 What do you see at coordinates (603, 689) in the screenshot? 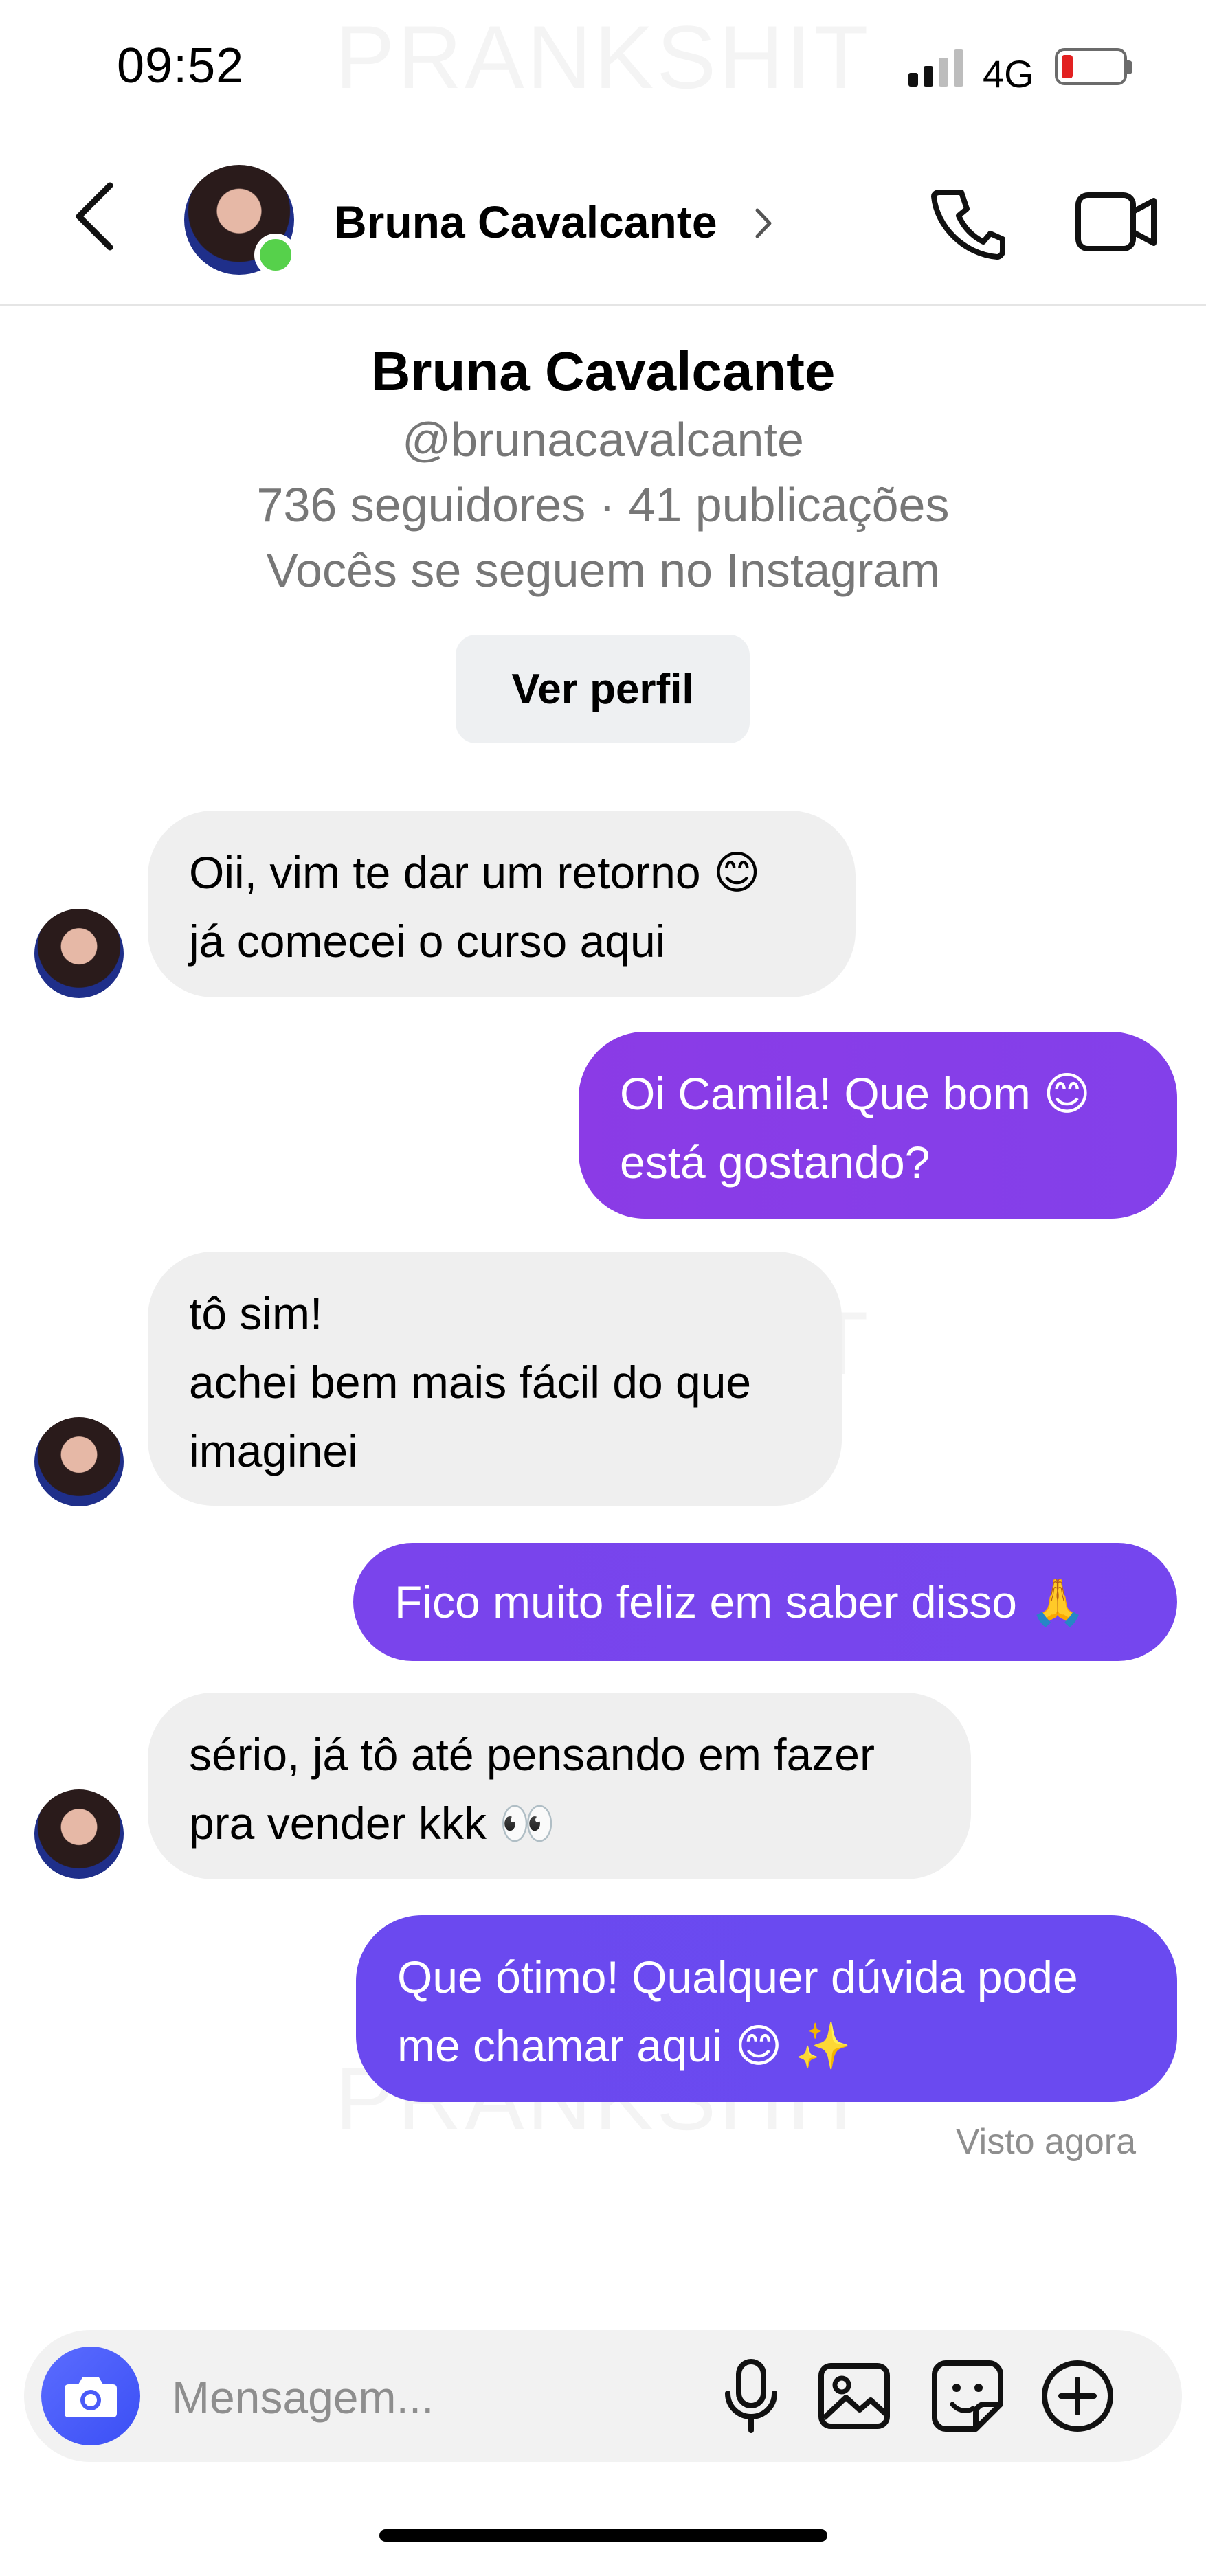
I see `view-profile-button: Ver perfil` at bounding box center [603, 689].